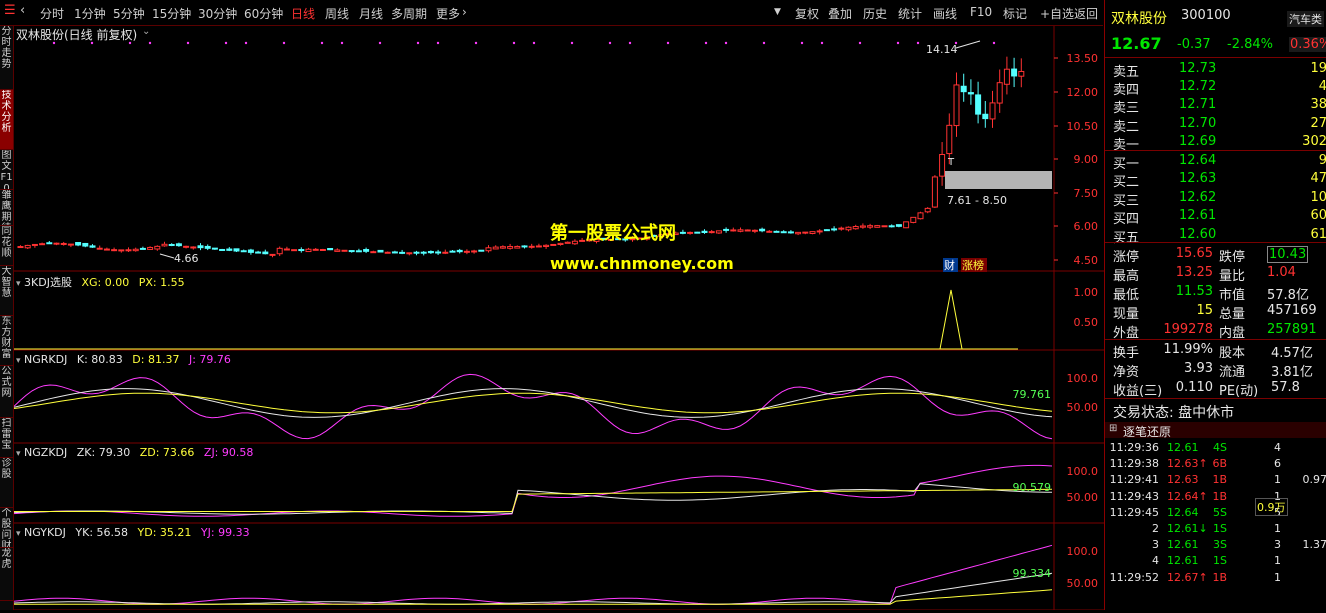  What do you see at coordinates (6, 208) in the screenshot?
I see `left-nav-item: 雏鹰期待` at bounding box center [6, 208].